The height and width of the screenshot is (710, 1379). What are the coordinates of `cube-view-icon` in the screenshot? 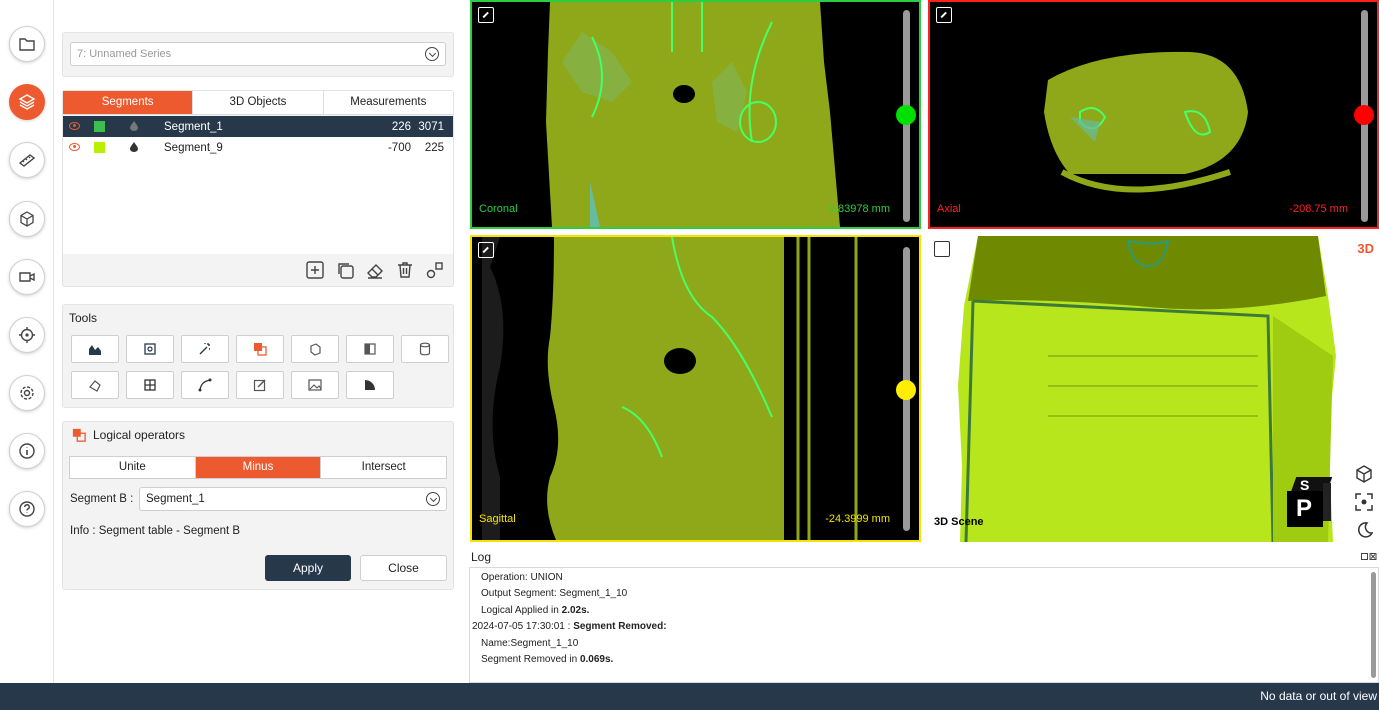 It's located at (1364, 474).